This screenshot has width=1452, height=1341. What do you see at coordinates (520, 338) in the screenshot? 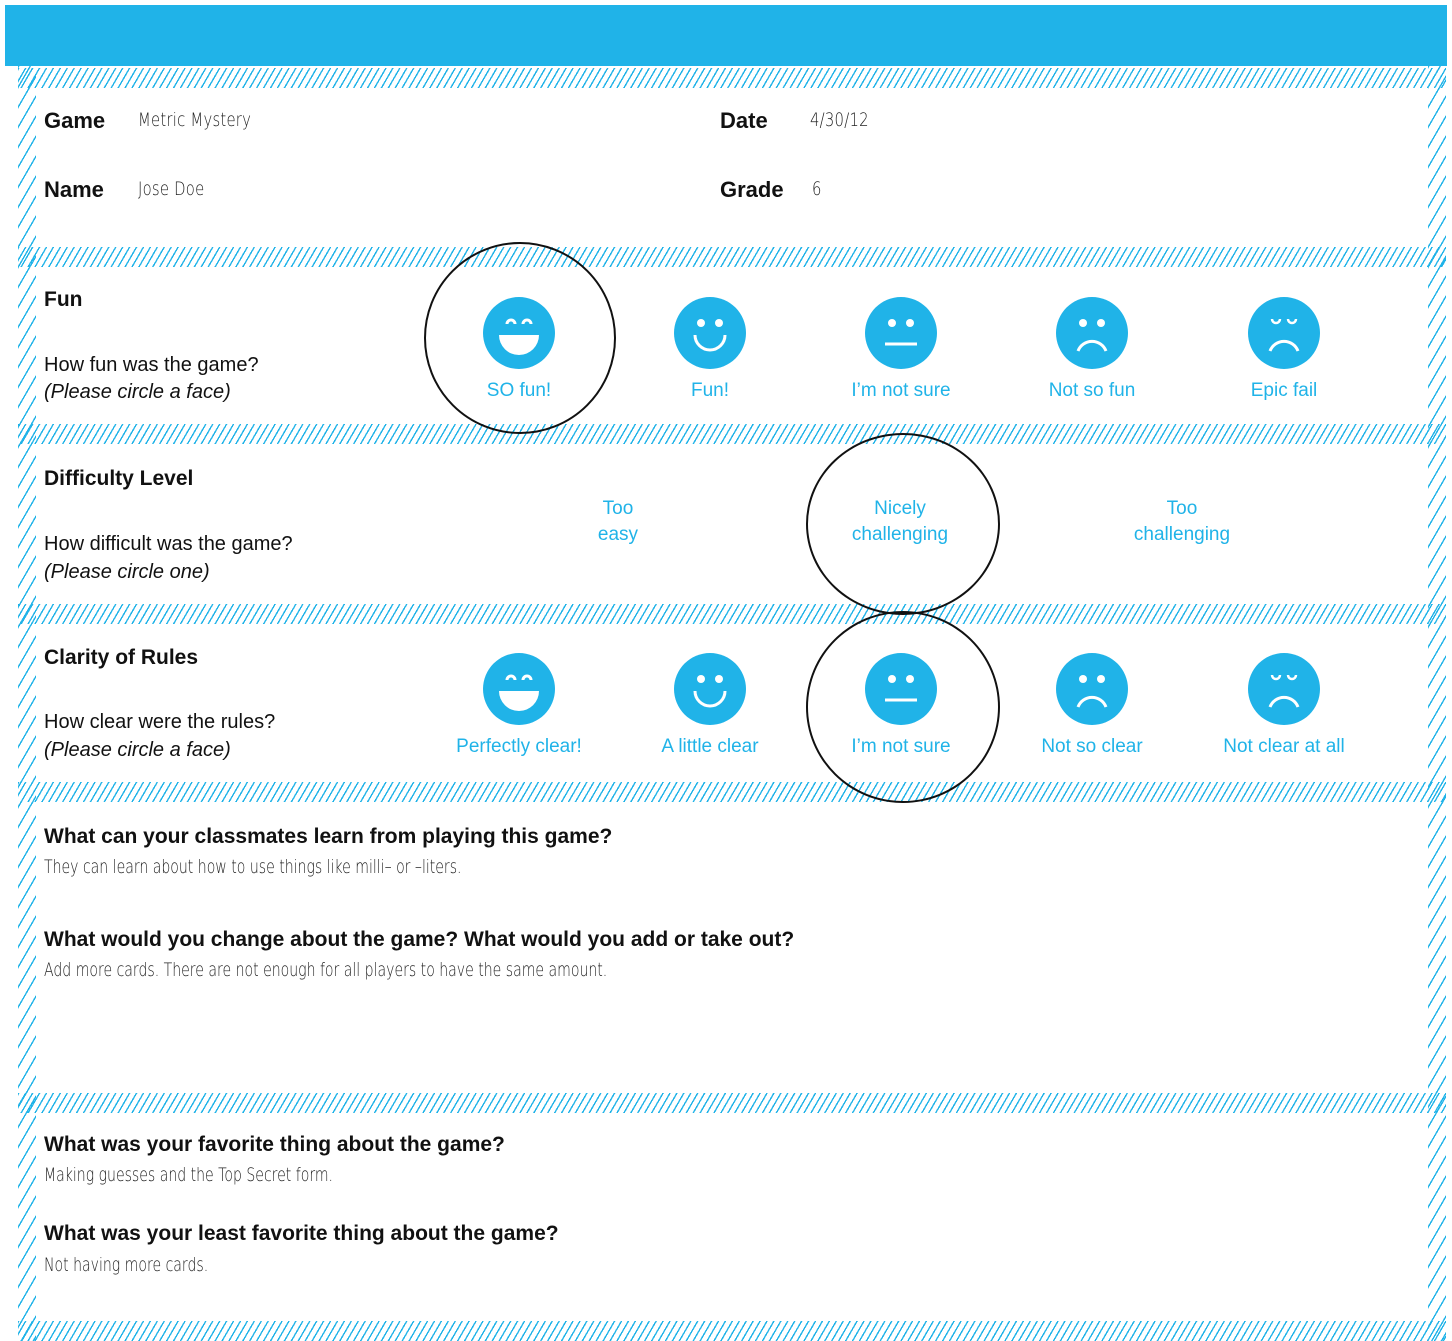
I see `fun-selection-circle` at bounding box center [520, 338].